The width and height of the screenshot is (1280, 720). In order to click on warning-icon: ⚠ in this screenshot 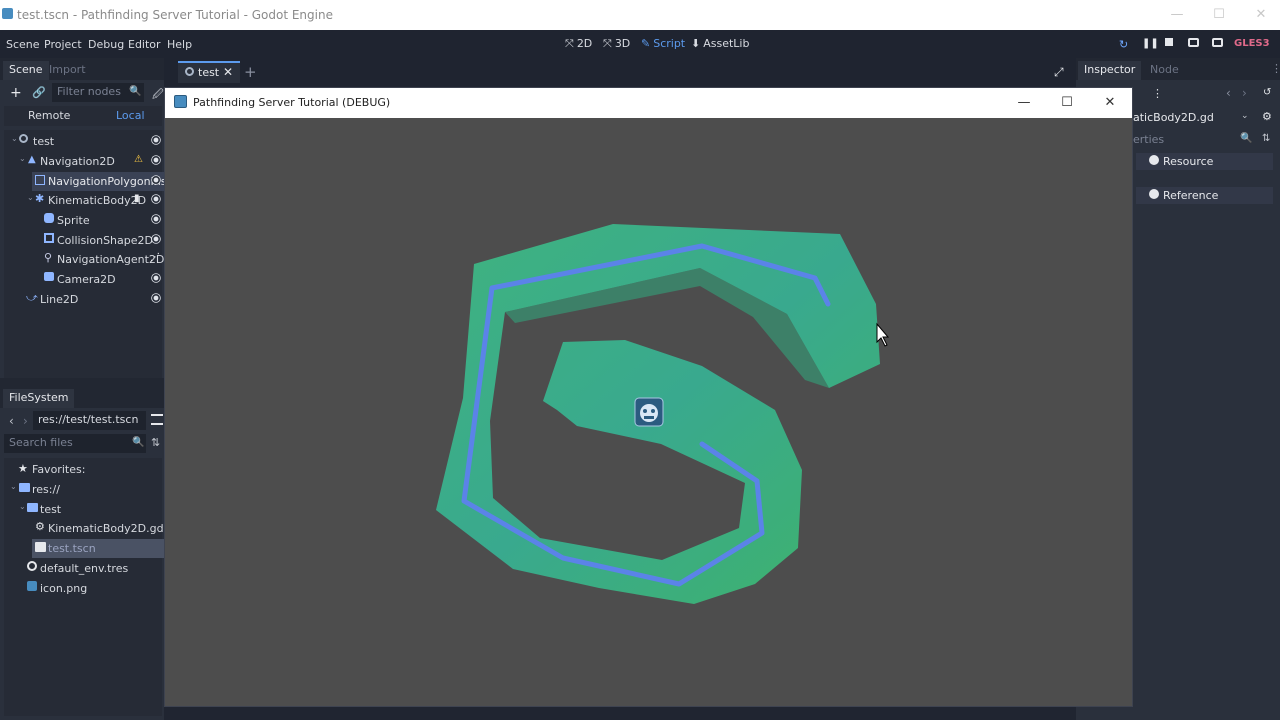, I will do `click(138, 159)`.